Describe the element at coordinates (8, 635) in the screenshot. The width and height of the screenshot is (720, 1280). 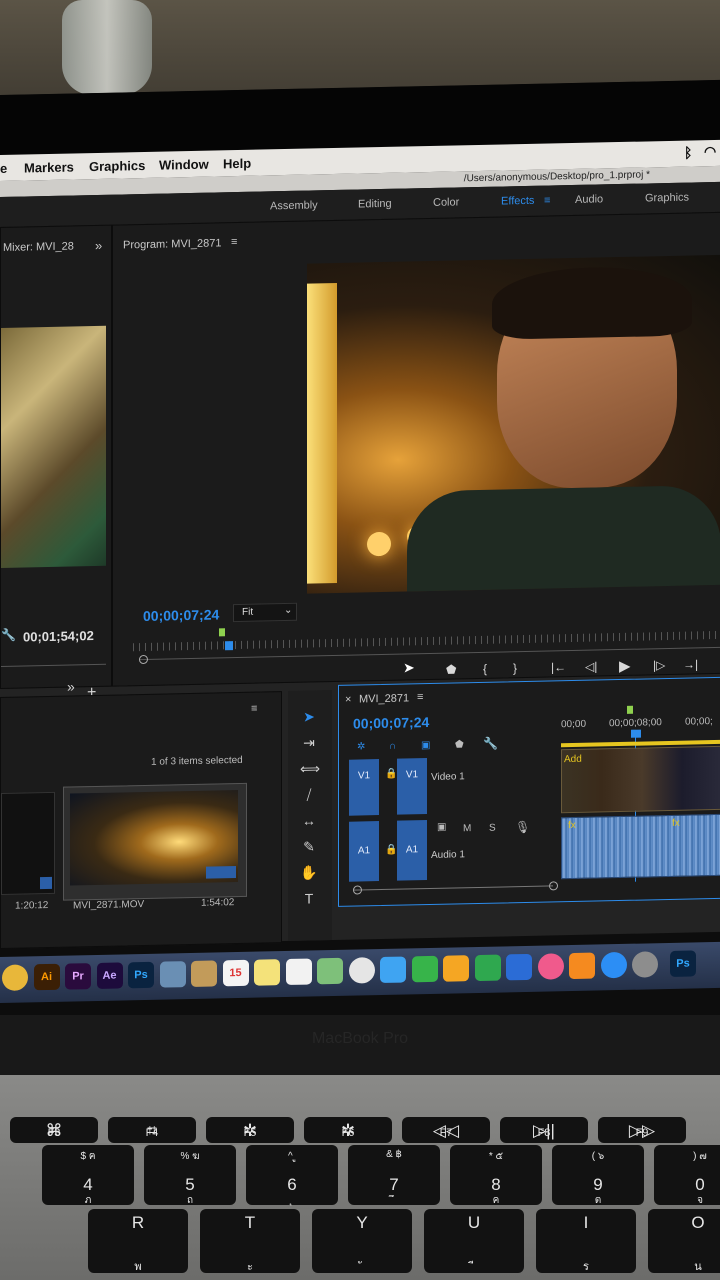
I see `wrench-icon: 🔧` at that location.